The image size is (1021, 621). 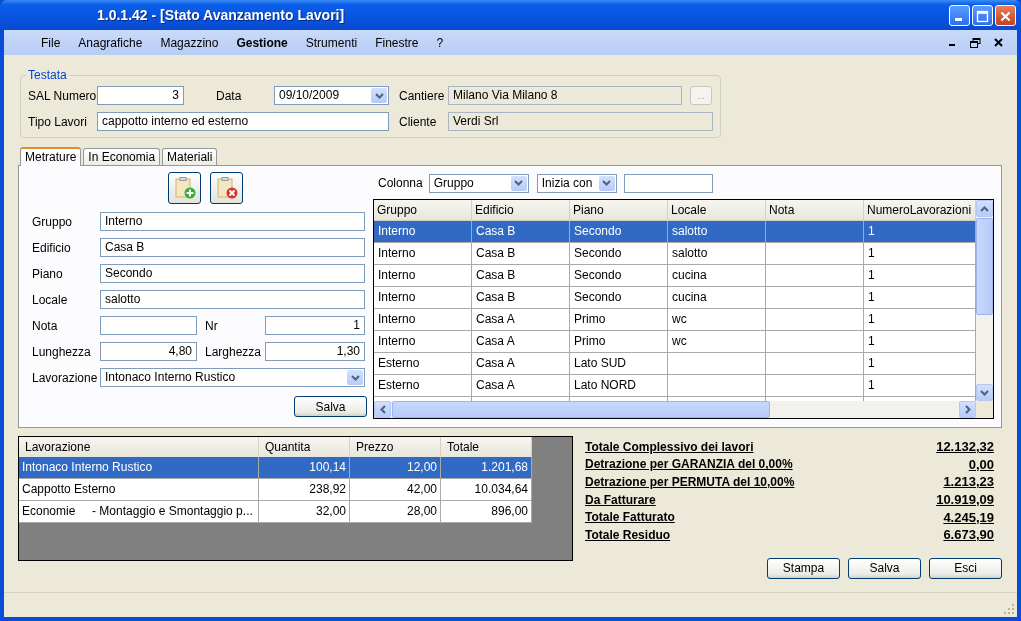 I want to click on input-field: 1,30, so click(x=315, y=351).